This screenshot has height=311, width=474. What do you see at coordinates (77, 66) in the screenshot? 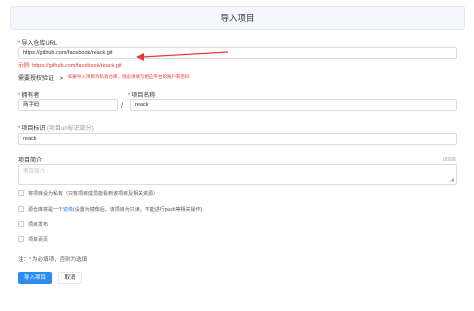
I see `repo-url-example-link: https://github.com/facebook/reack.git` at bounding box center [77, 66].